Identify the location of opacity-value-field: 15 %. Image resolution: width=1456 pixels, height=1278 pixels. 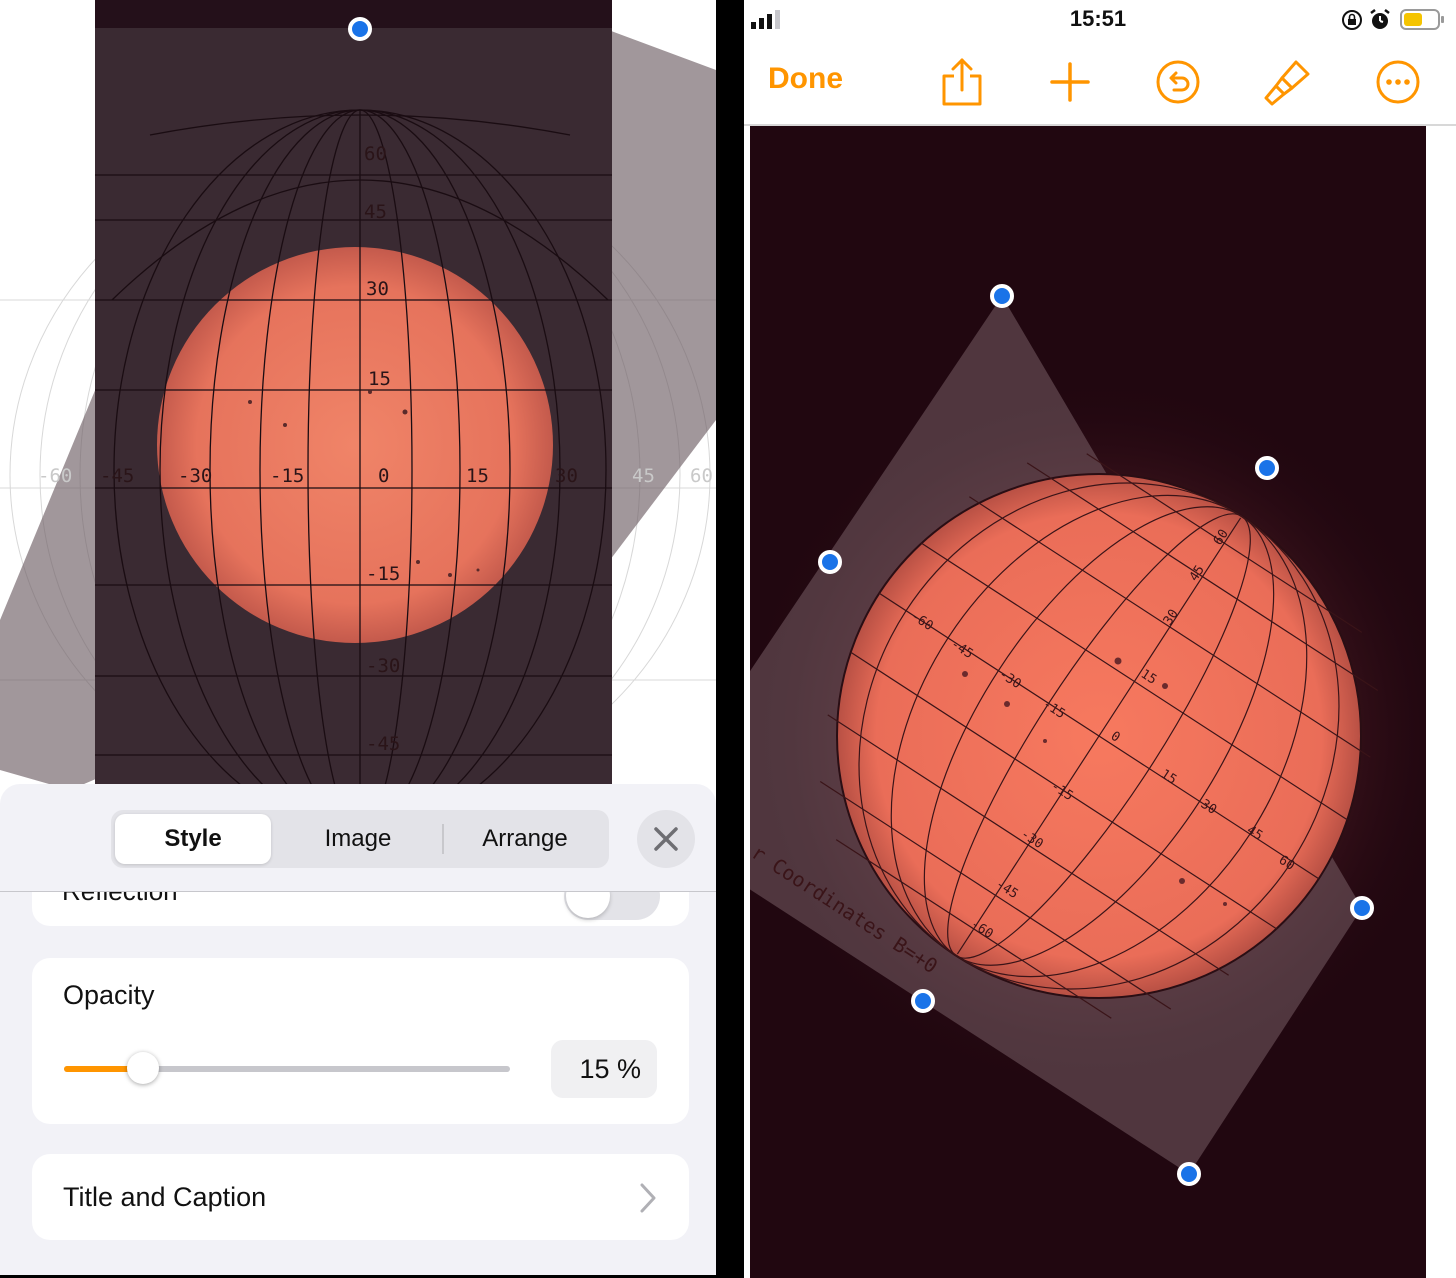
(604, 1069).